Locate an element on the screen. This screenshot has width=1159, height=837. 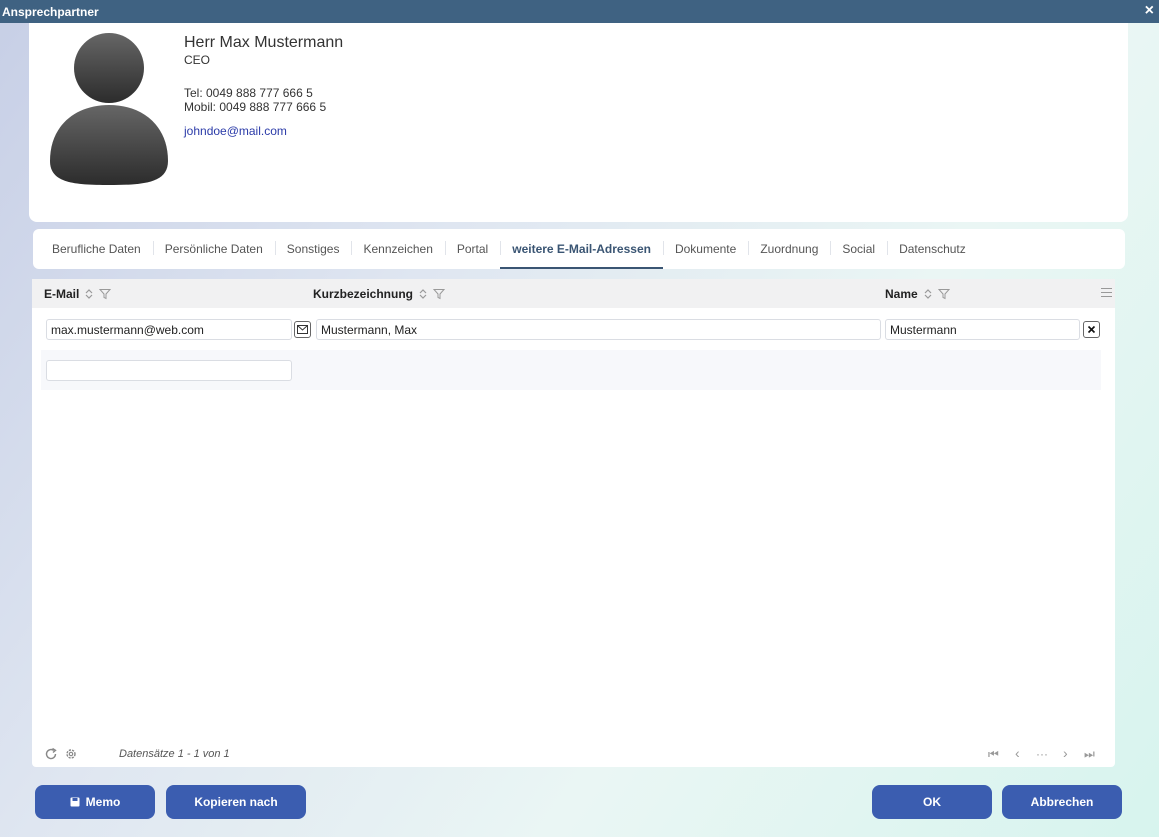
tab-zuordnung: Zuordnung is located at coordinates (789, 249).